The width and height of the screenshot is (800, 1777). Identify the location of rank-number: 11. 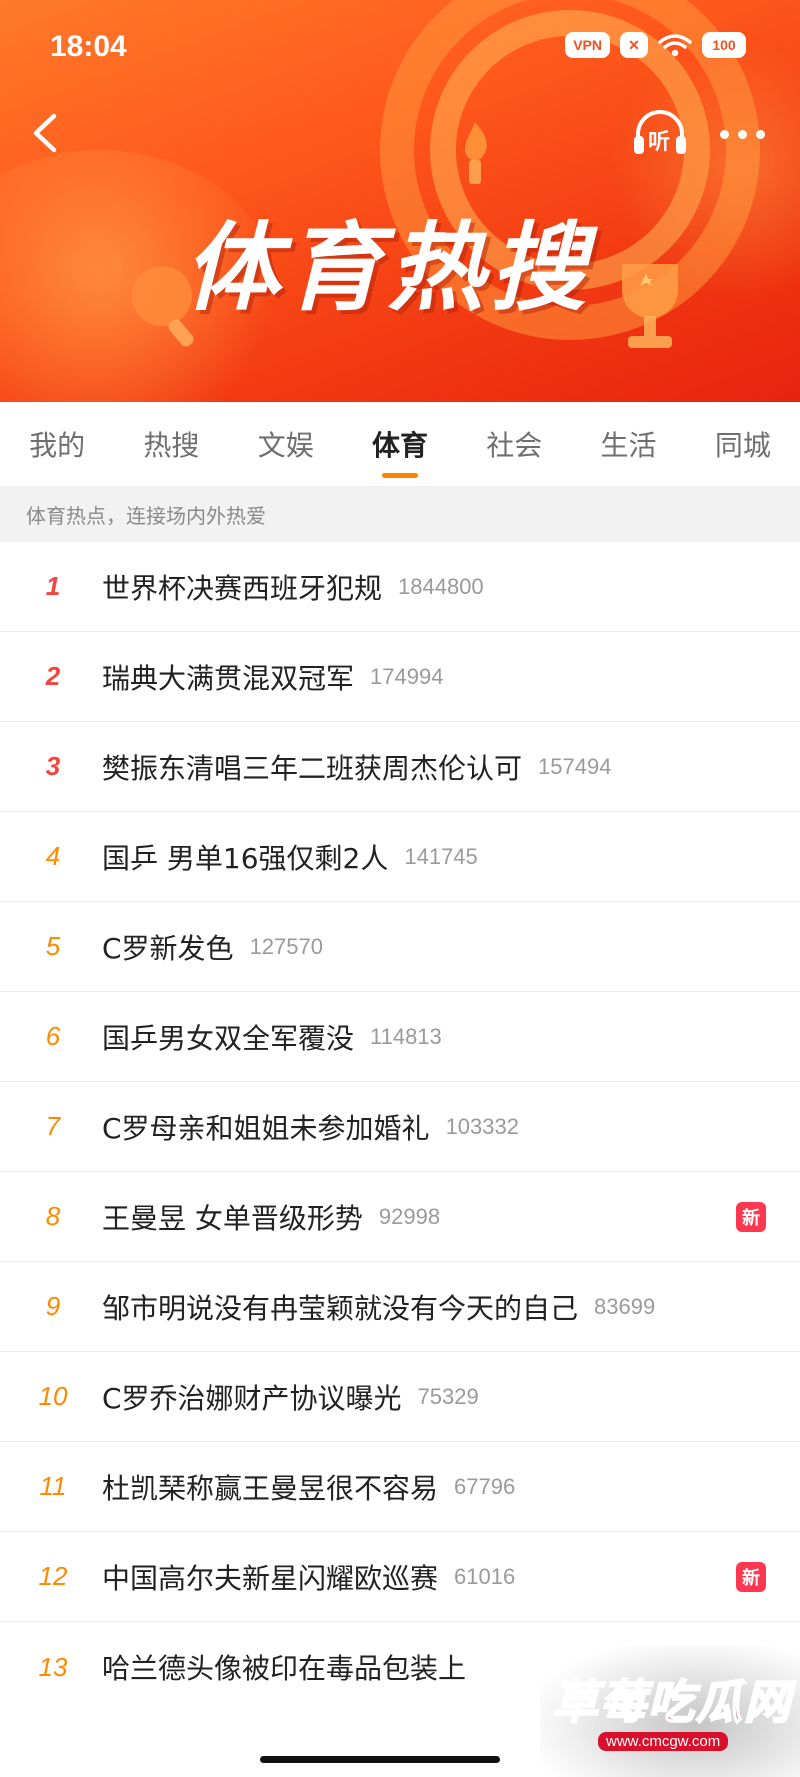
(53, 1486).